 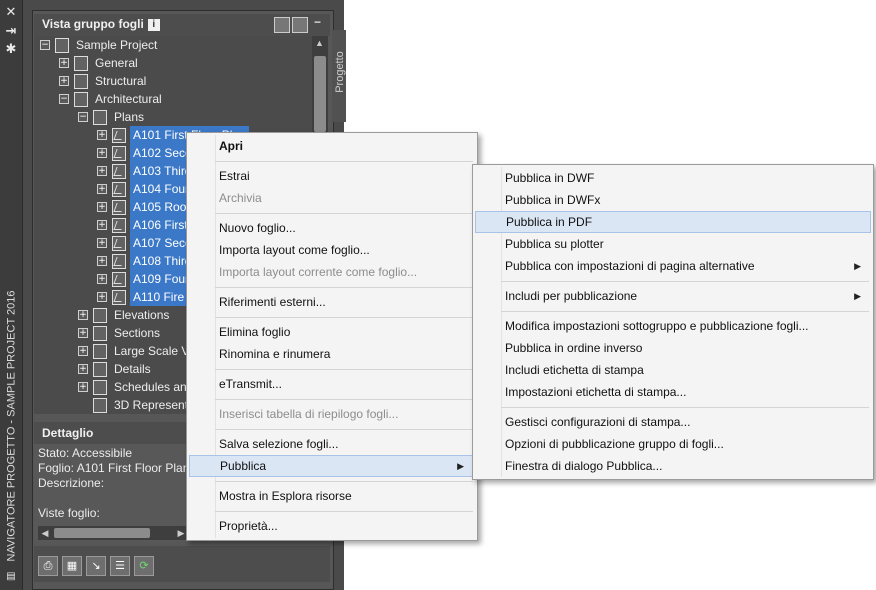 What do you see at coordinates (45, 533) in the screenshot?
I see `scroll-left-icon: ◀` at bounding box center [45, 533].